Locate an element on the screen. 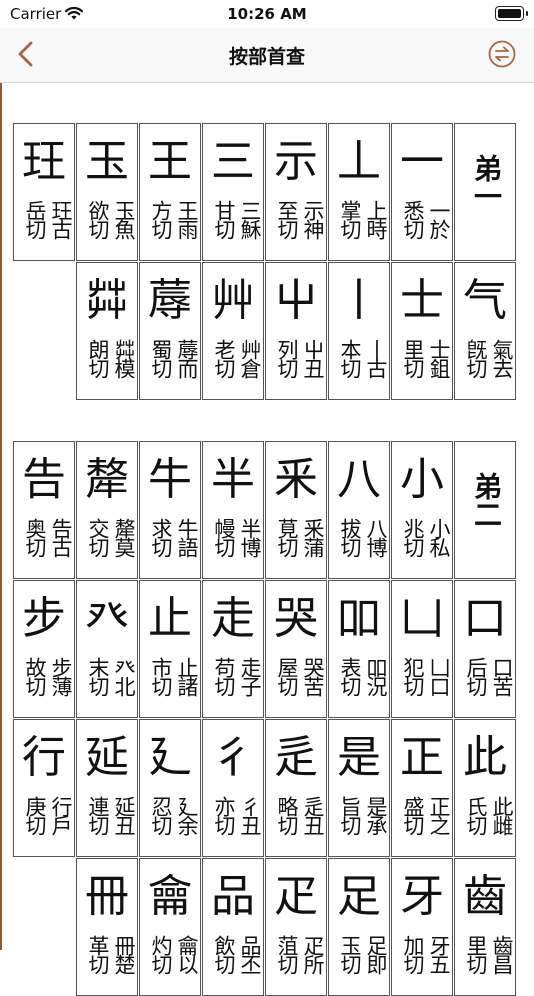  radical-cell: 茻茻模 朗切 is located at coordinates (107, 331).